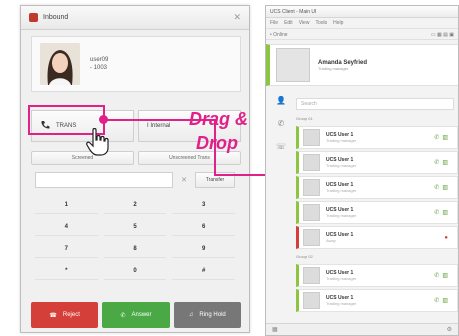  What do you see at coordinates (274, 23) in the screenshot?
I see `menu-file: File` at bounding box center [274, 23].